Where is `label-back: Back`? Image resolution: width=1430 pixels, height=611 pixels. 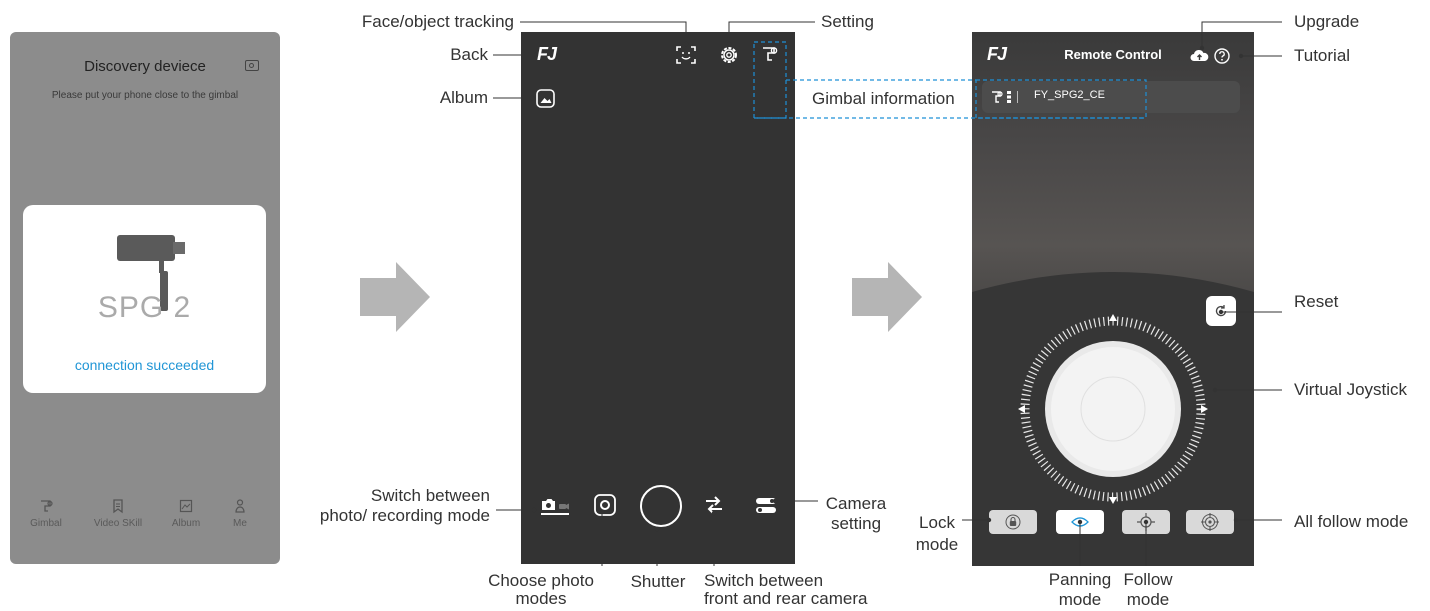
label-back: Back is located at coordinates (469, 54).